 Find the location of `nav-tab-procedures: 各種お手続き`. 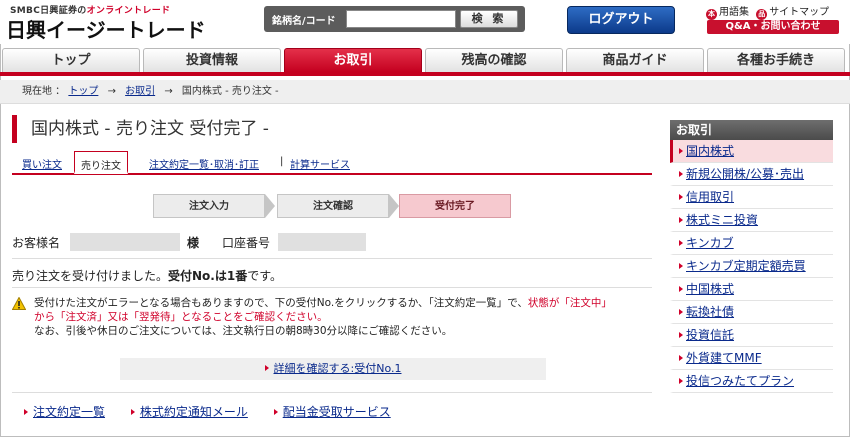

nav-tab-procedures: 各種お手続き is located at coordinates (776, 60).